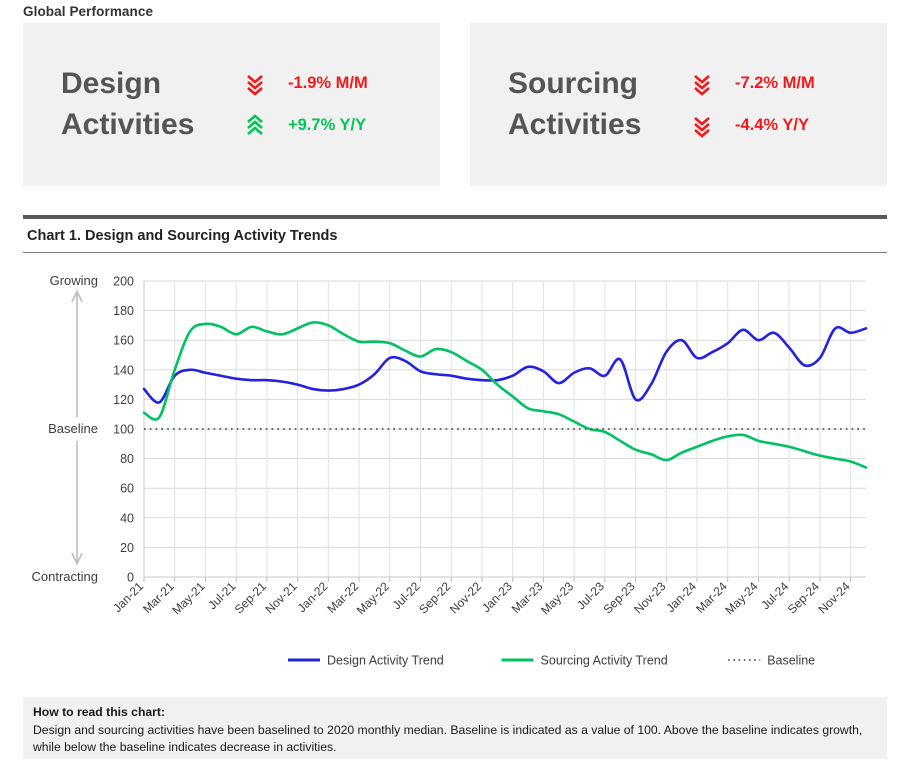 The height and width of the screenshot is (766, 909). What do you see at coordinates (604, 661) in the screenshot?
I see `legend-label: Sourcing Activity Trend` at bounding box center [604, 661].